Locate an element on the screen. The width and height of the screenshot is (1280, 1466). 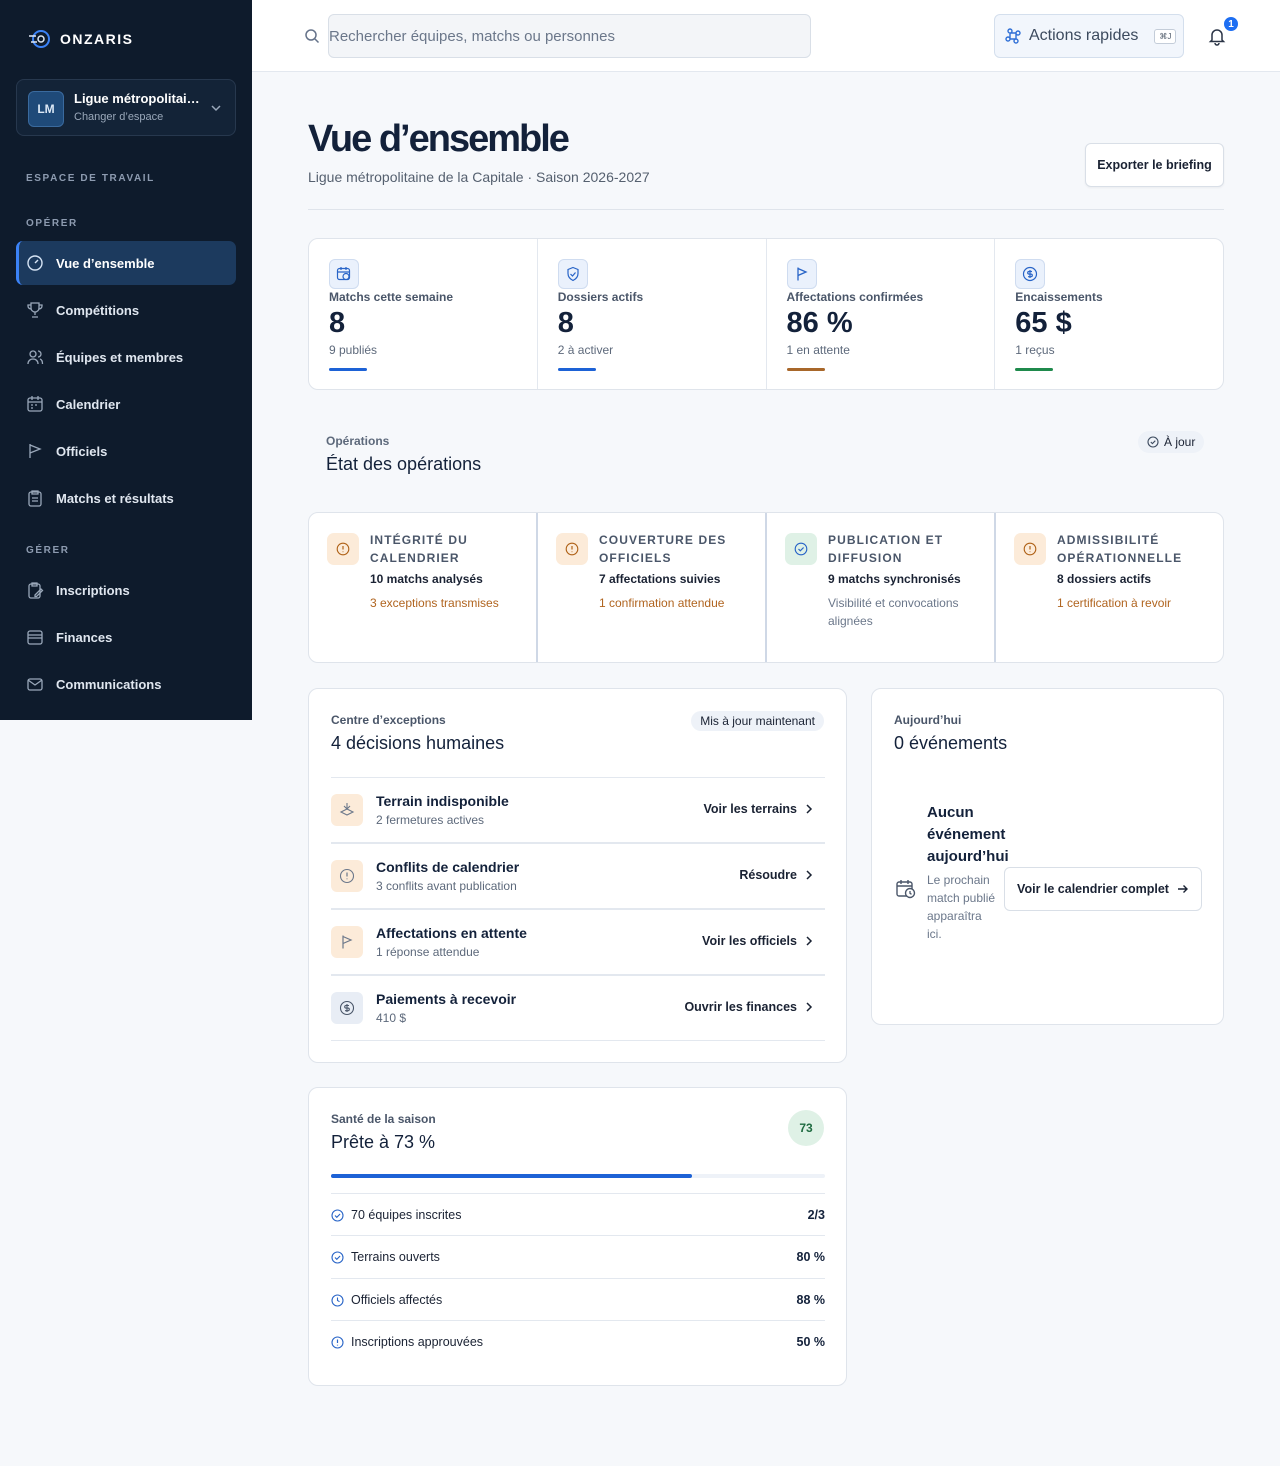
header-divider is located at coordinates (766, 209).